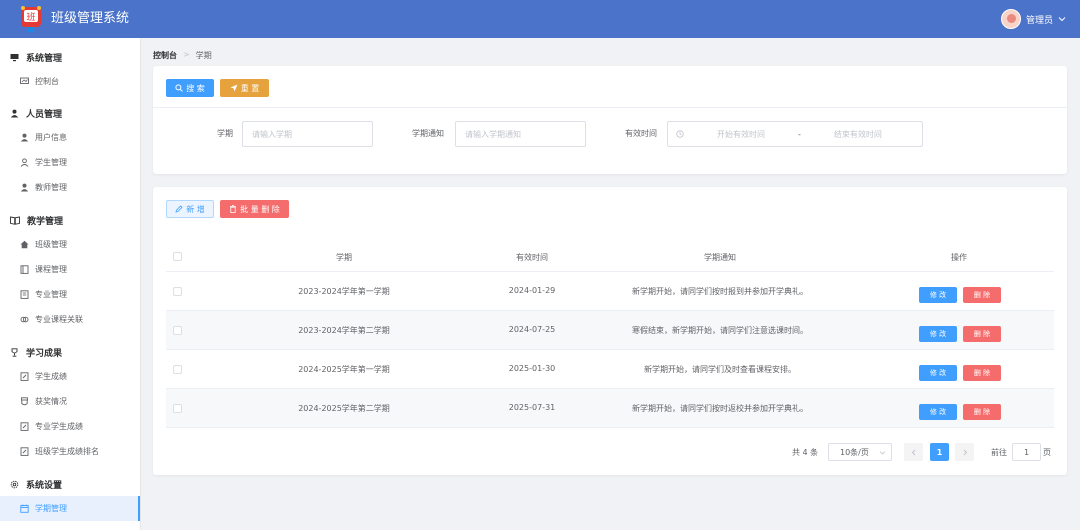 The width and height of the screenshot is (1080, 530). I want to click on menu-group-label: 教学管理, so click(45, 222).